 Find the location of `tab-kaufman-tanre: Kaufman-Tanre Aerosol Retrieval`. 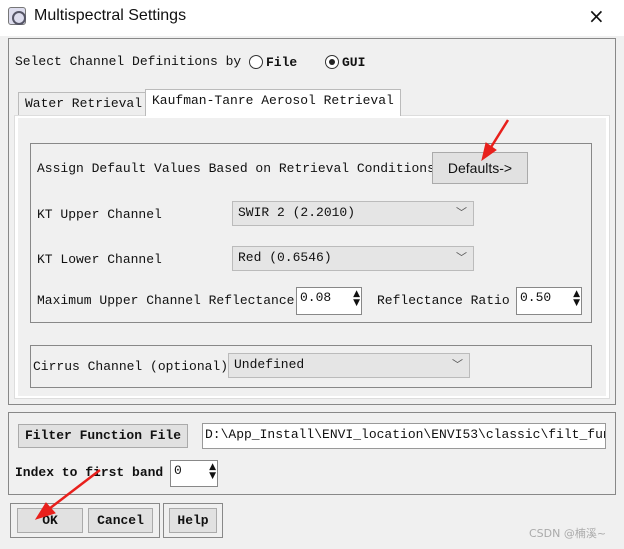

tab-kaufman-tanre: Kaufman-Tanre Aerosol Retrieval is located at coordinates (273, 102).